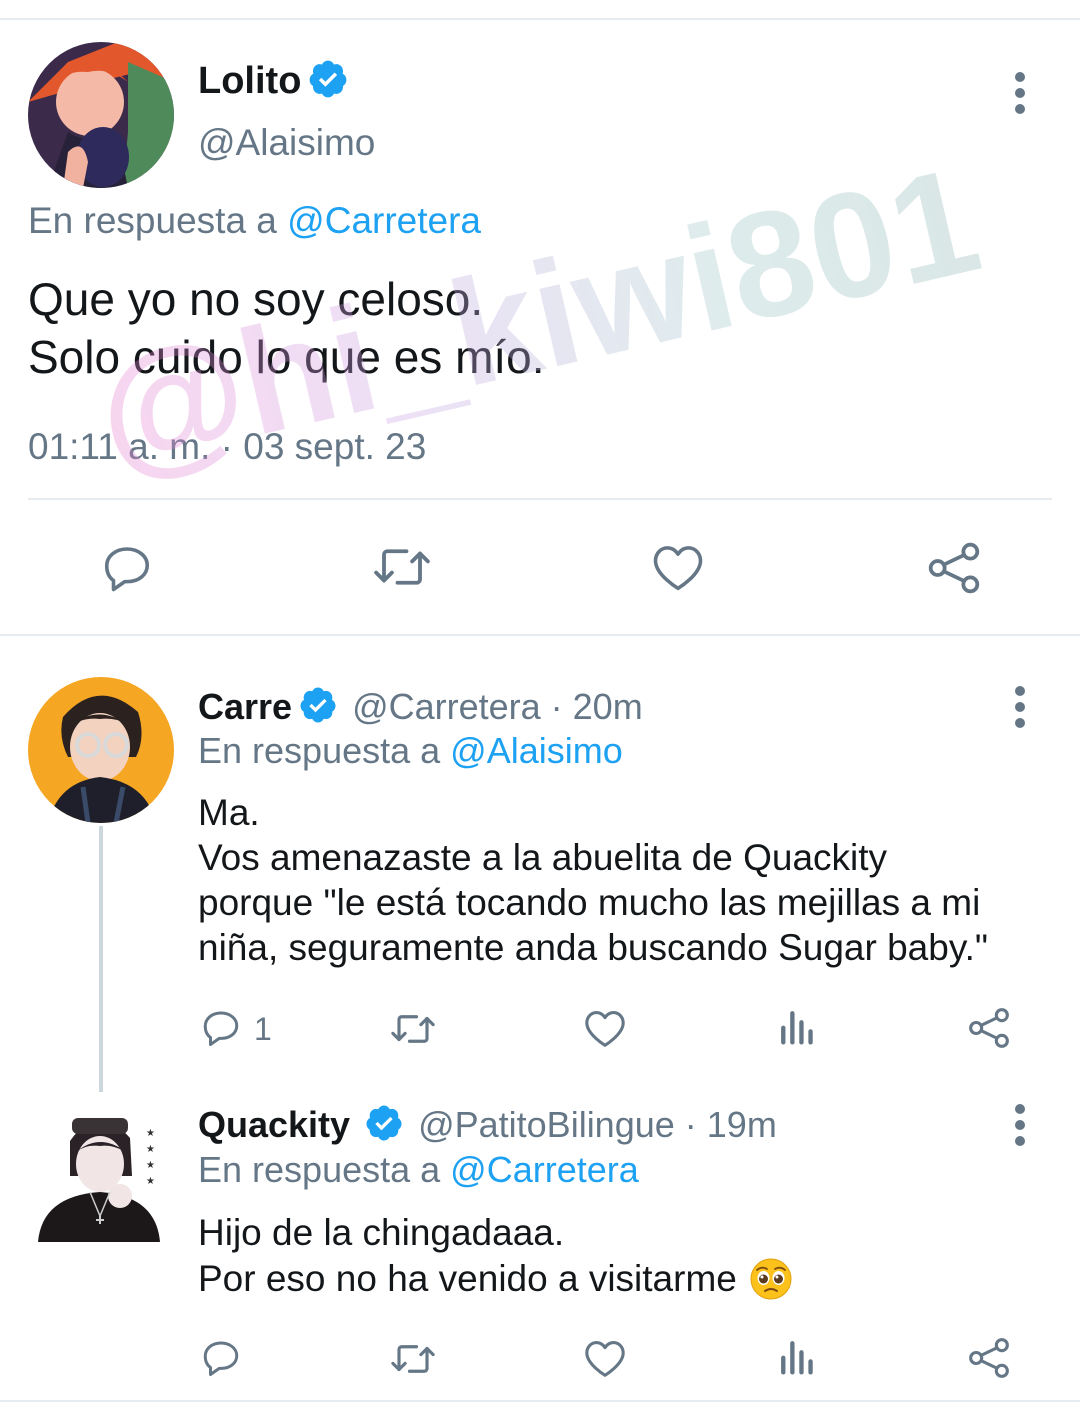  I want to click on reply-time: · 19m, so click(731, 1125).